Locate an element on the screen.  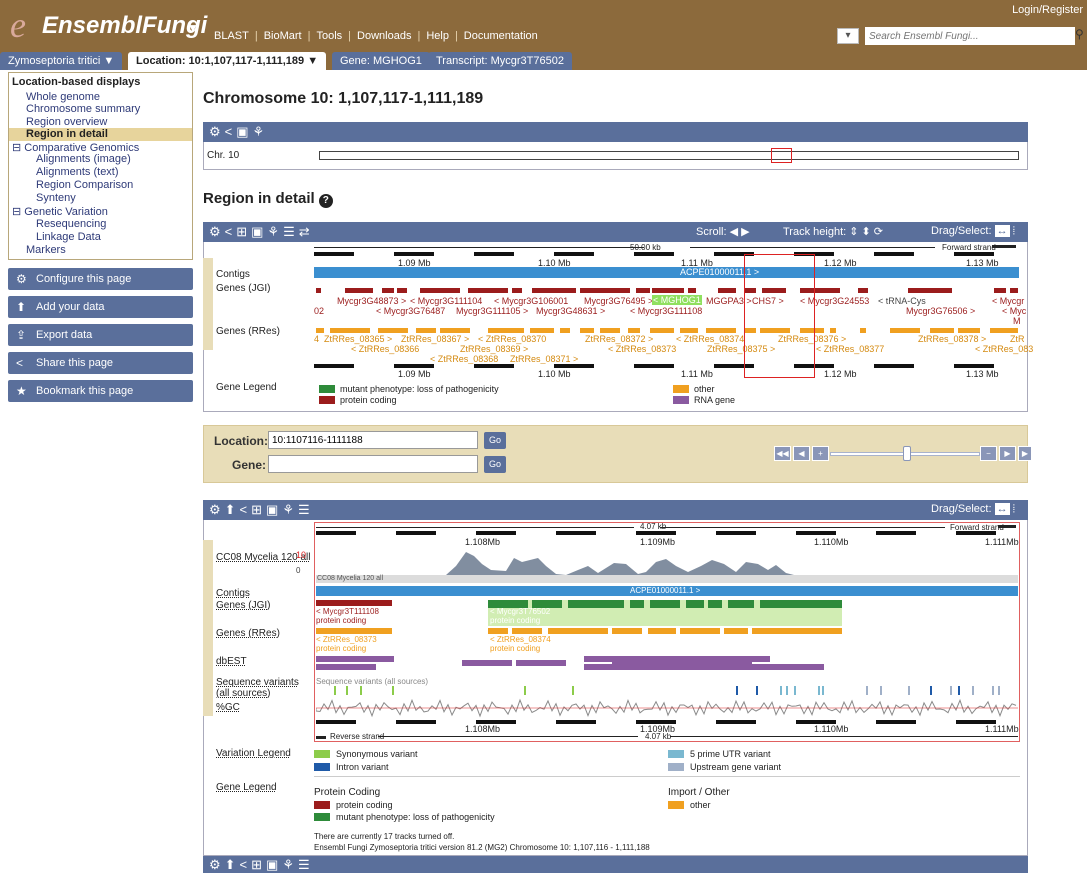
transcript-label: < Mycgr3T111108 protein coding is located at coordinates (347, 616).